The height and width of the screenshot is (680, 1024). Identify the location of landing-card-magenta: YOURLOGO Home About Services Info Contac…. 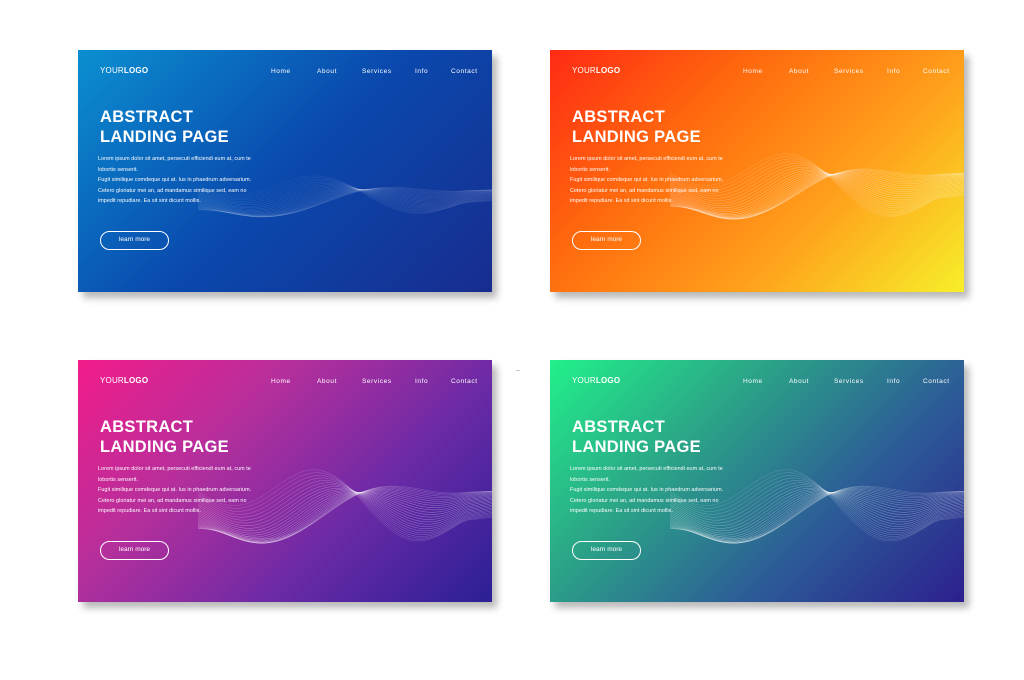
(285, 481).